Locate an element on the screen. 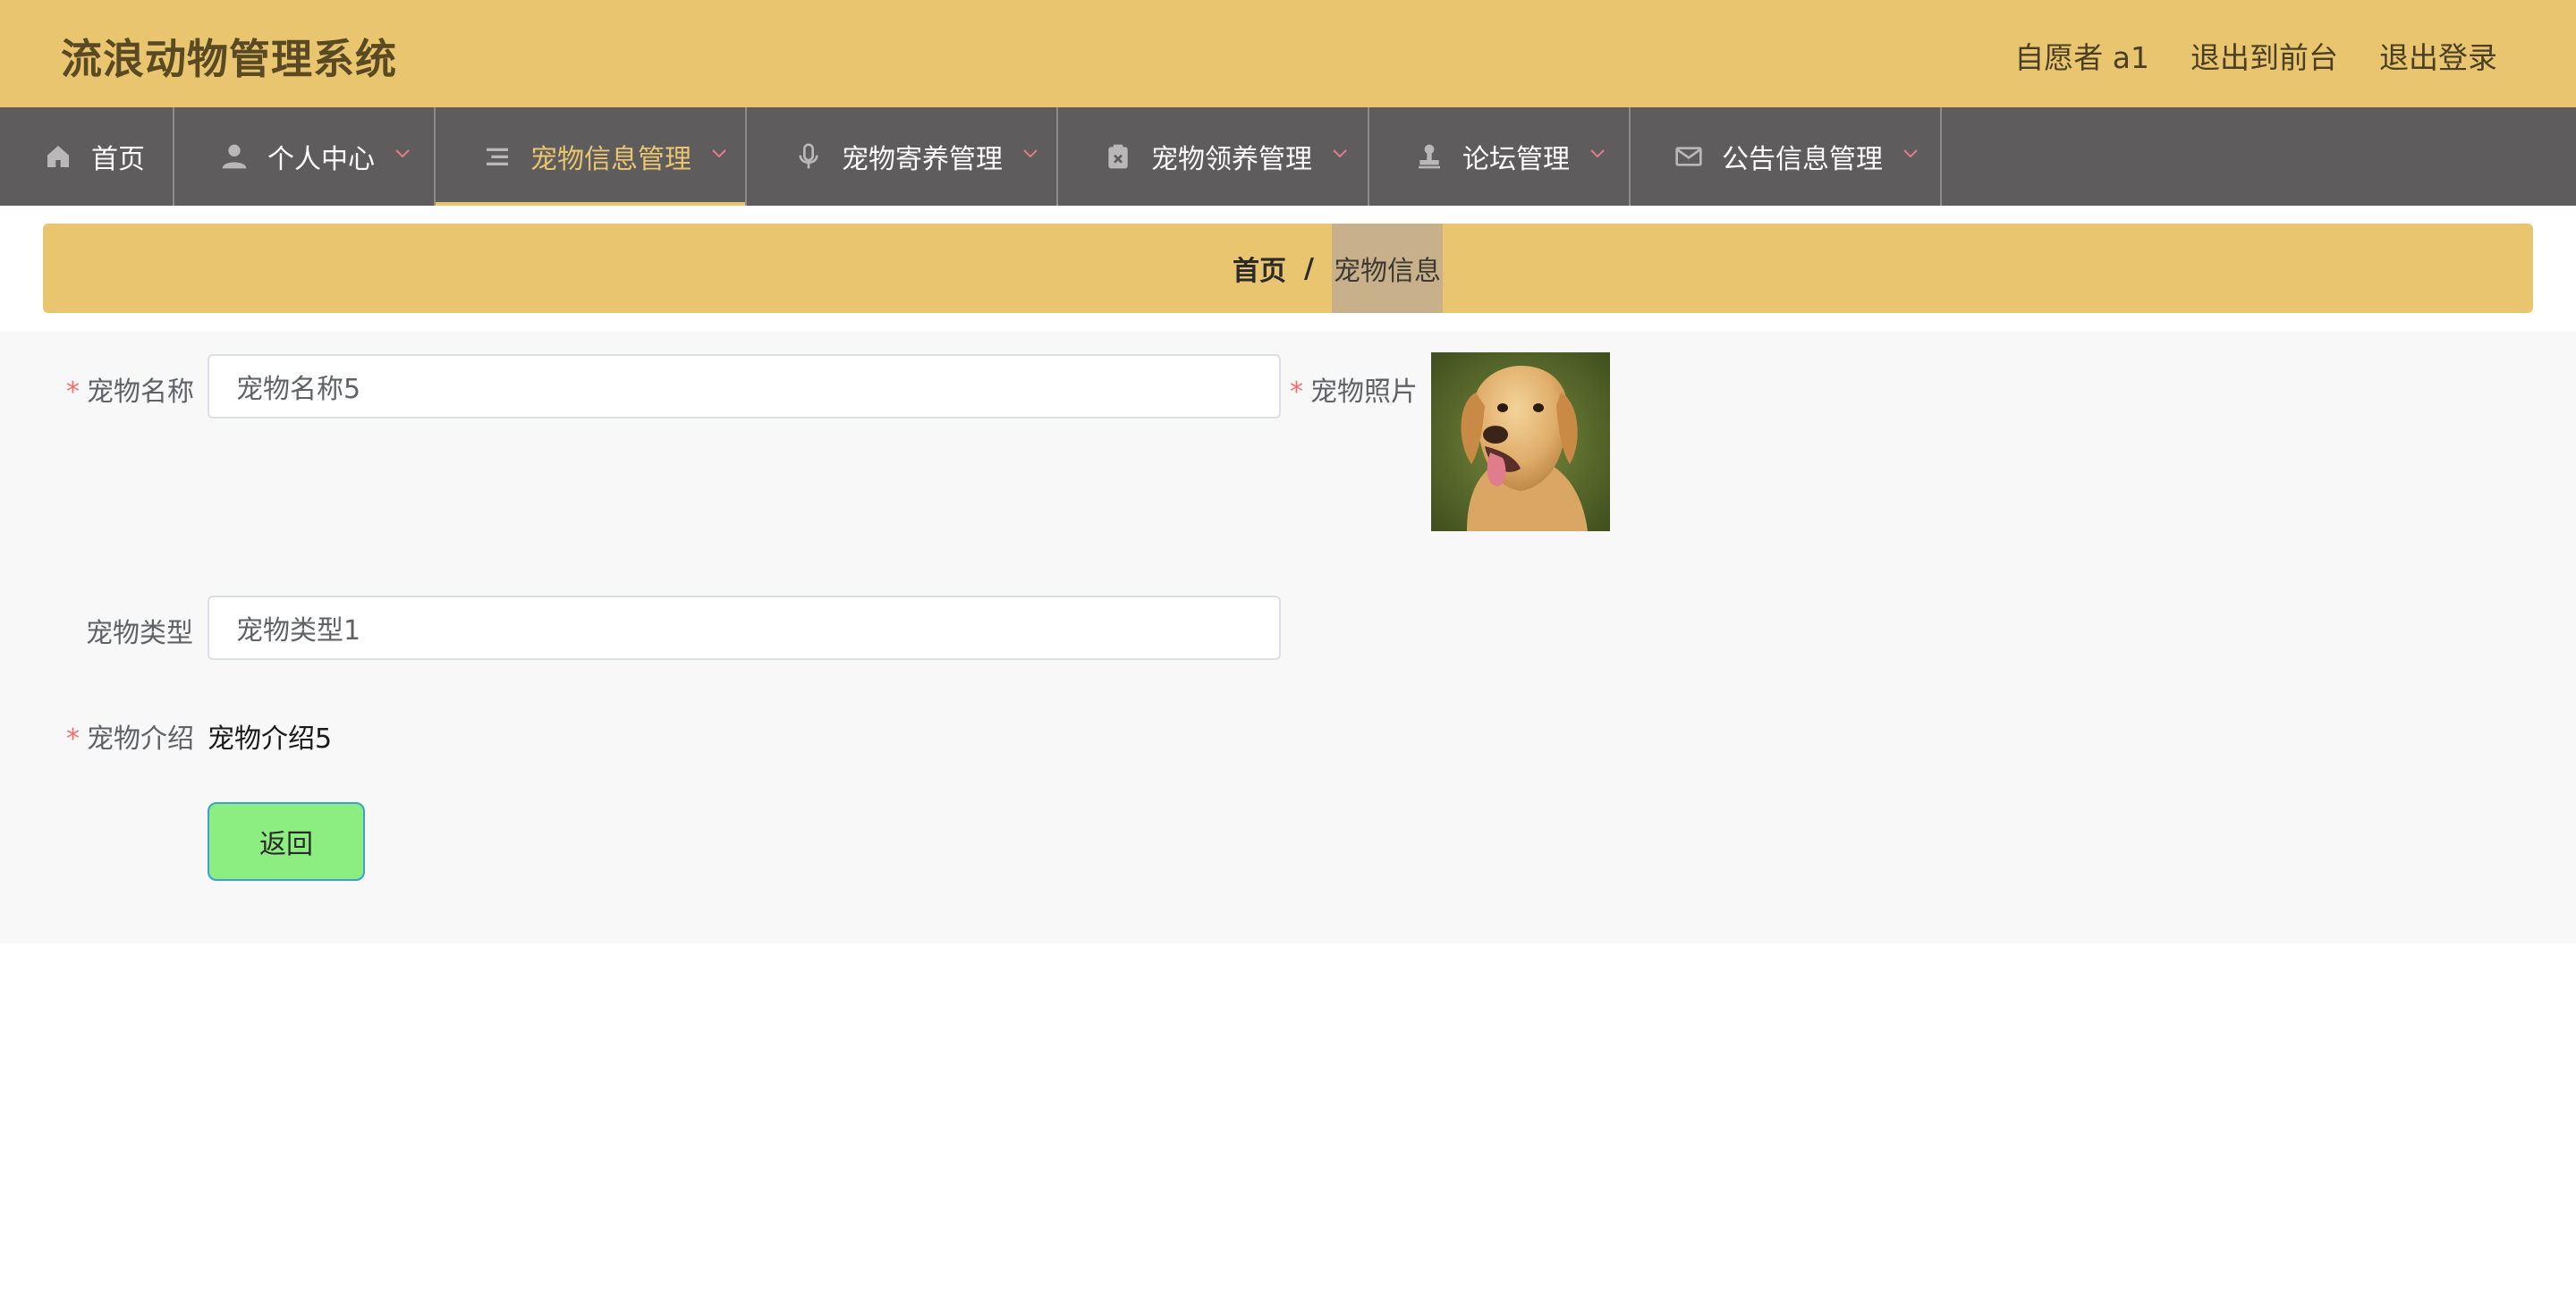 This screenshot has height=1311, width=2576. nav-label: 论坛管理 is located at coordinates (1516, 159).